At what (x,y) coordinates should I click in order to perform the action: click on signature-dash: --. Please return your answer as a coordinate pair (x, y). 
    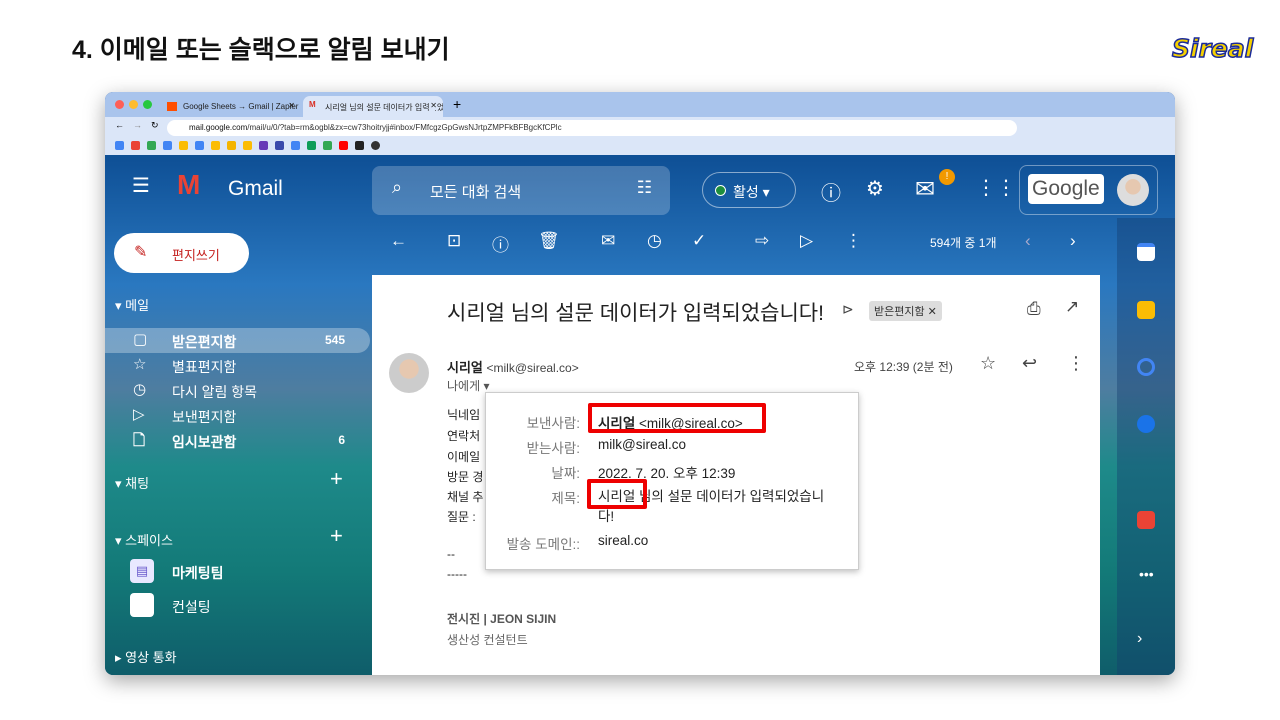
    Looking at the image, I should click on (451, 554).